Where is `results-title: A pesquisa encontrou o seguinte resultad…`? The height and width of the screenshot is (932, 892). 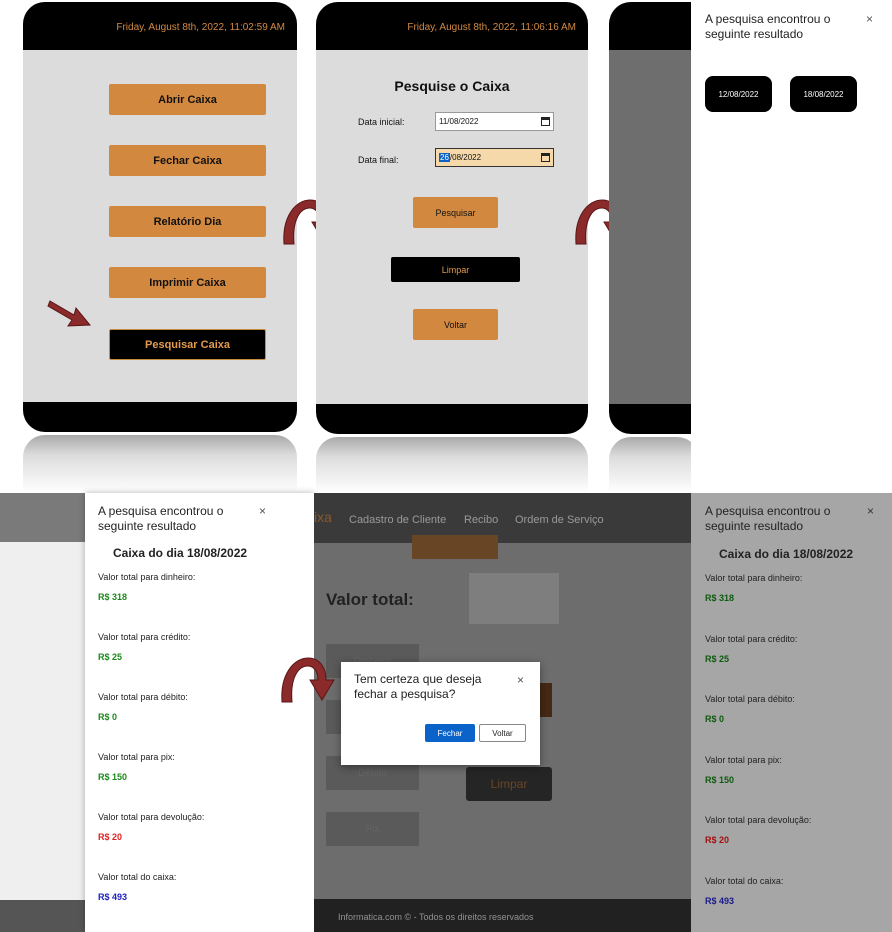
results-title: A pesquisa encontrou o seguinte resultad… is located at coordinates (768, 26).